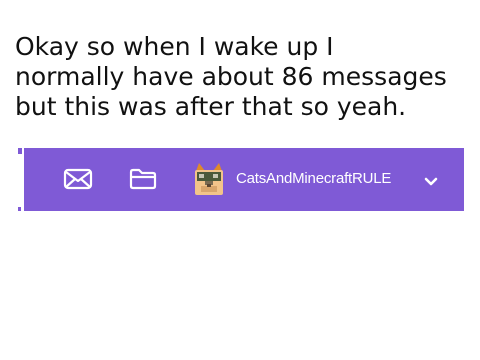  I want to click on envelope-icon, so click(78, 179).